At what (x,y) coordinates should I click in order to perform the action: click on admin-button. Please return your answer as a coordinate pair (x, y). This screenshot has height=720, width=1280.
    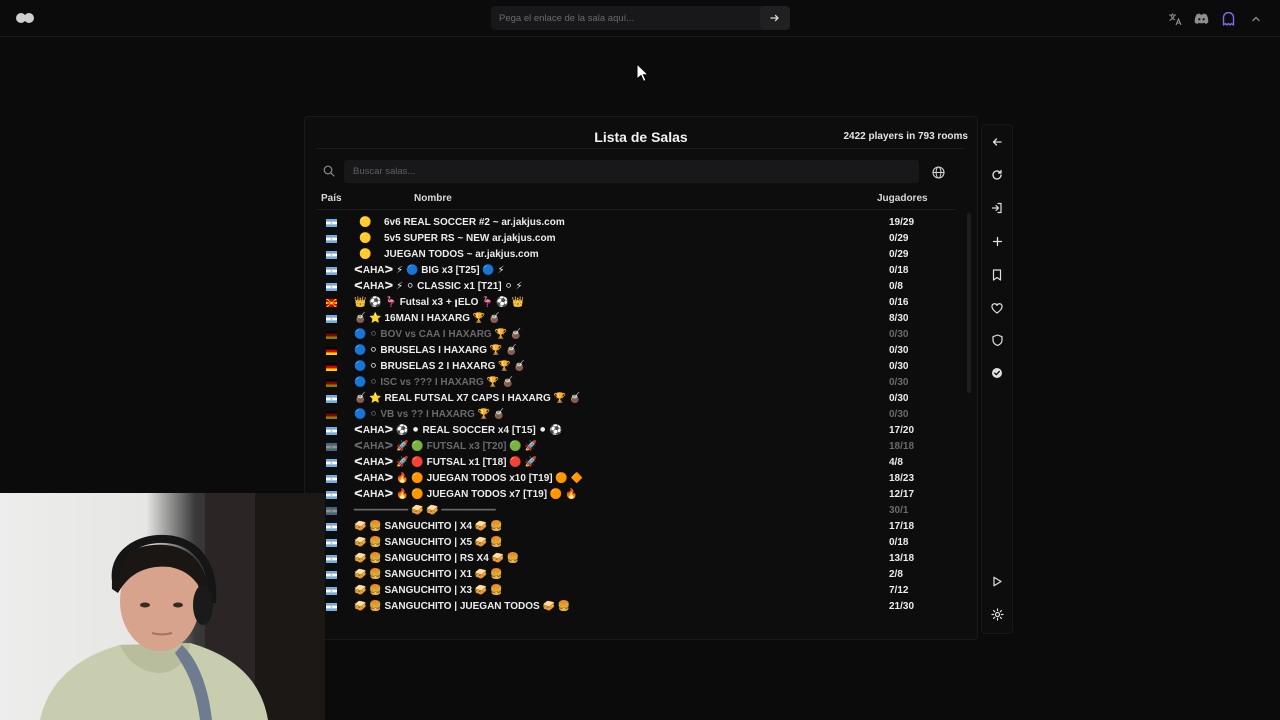
    Looking at the image, I should click on (997, 340).